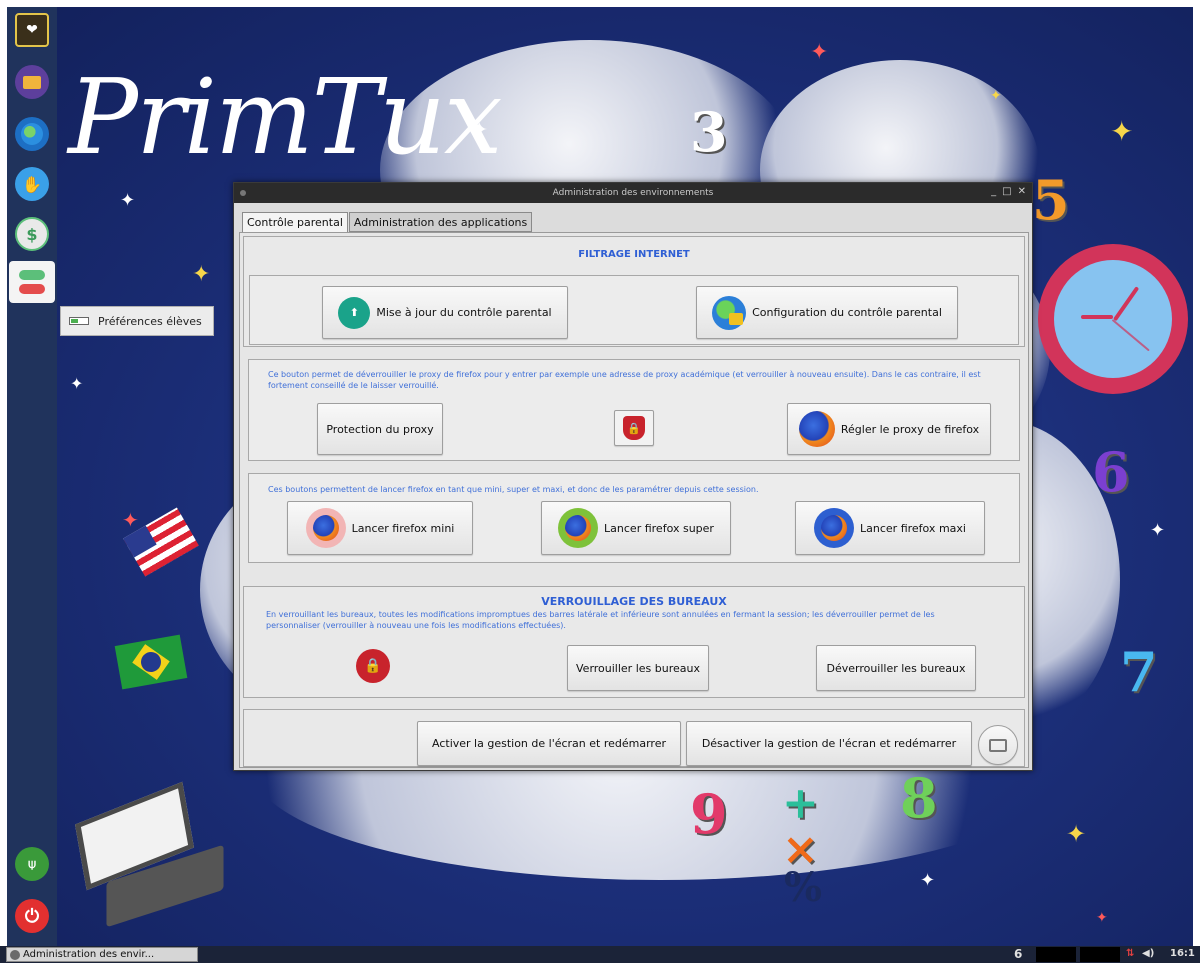 The height and width of the screenshot is (963, 1200). I want to click on close-icon: ✕, so click(1022, 191).